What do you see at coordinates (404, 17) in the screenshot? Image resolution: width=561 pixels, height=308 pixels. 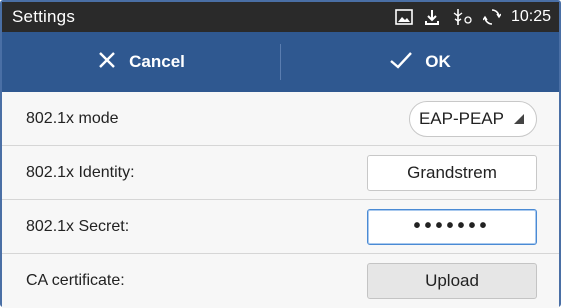 I see `image-icon` at bounding box center [404, 17].